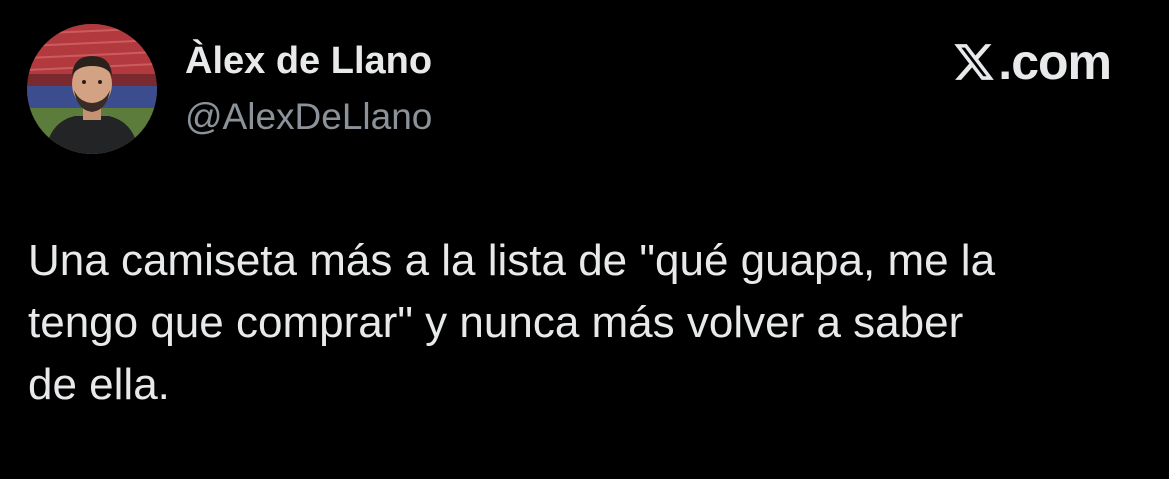 This screenshot has height=479, width=1169. I want to click on profile-photo-icon, so click(92, 89).